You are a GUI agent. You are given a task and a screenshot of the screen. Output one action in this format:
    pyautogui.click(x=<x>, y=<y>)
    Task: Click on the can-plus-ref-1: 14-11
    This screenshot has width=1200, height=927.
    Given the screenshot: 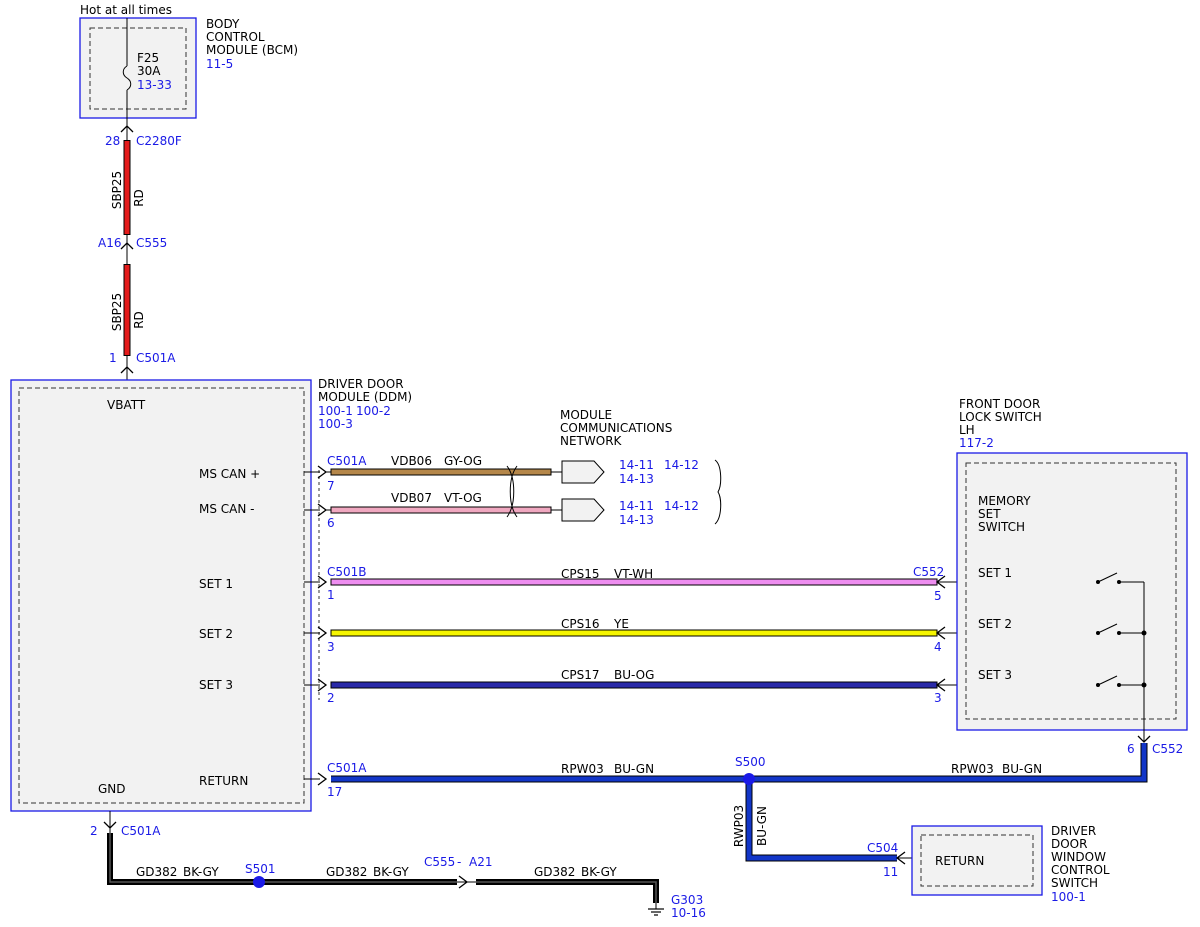 What is the action you would take?
    pyautogui.click(x=636, y=465)
    